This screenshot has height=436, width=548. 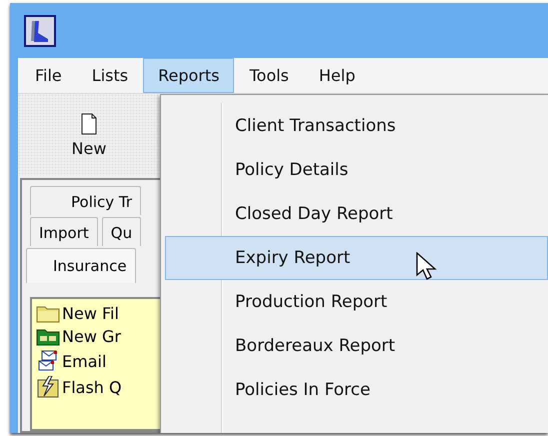 What do you see at coordinates (86, 200) in the screenshot?
I see `tab: Policy Tr` at bounding box center [86, 200].